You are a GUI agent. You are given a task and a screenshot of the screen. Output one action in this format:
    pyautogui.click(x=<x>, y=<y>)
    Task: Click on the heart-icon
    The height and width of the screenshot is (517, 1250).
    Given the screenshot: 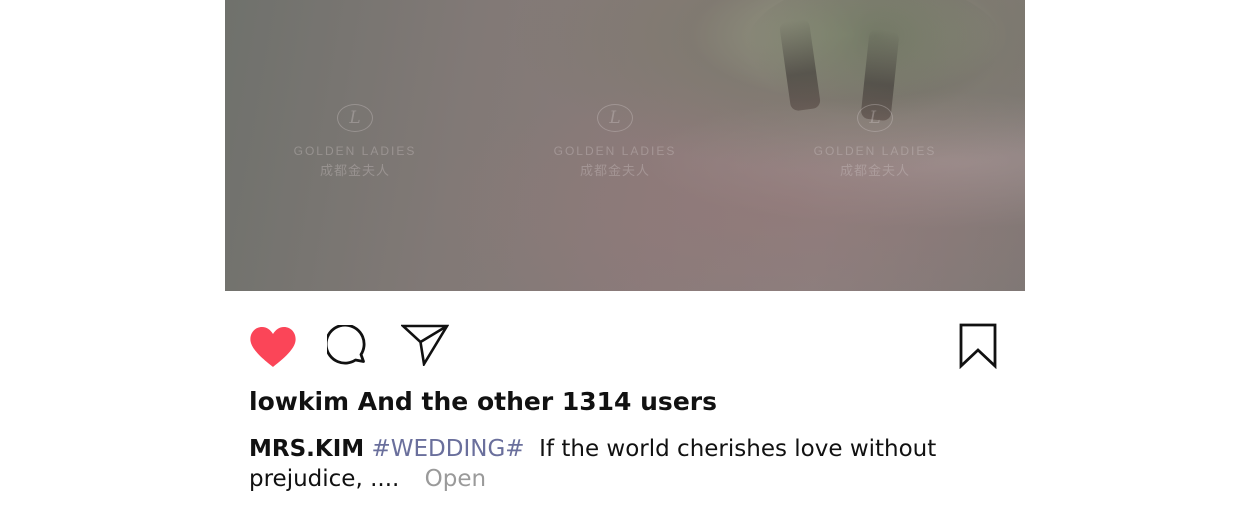 What is the action you would take?
    pyautogui.click(x=273, y=347)
    